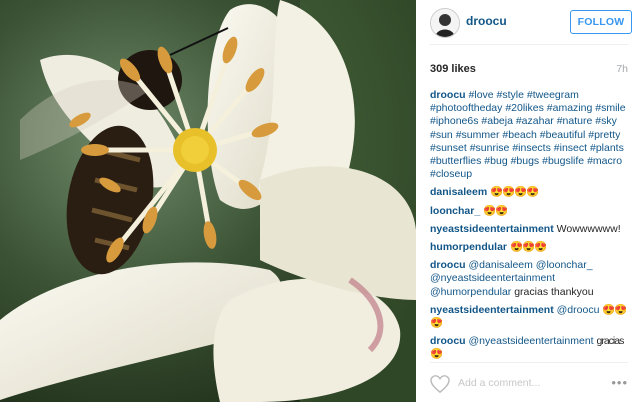 The width and height of the screenshot is (640, 402). I want to click on post-header: droocu FOLLOW, so click(528, 22).